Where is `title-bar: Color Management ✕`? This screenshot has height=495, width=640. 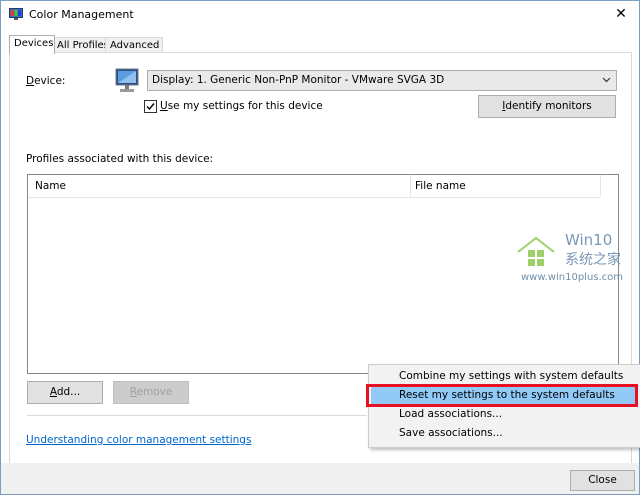 title-bar: Color Management ✕ is located at coordinates (320, 14).